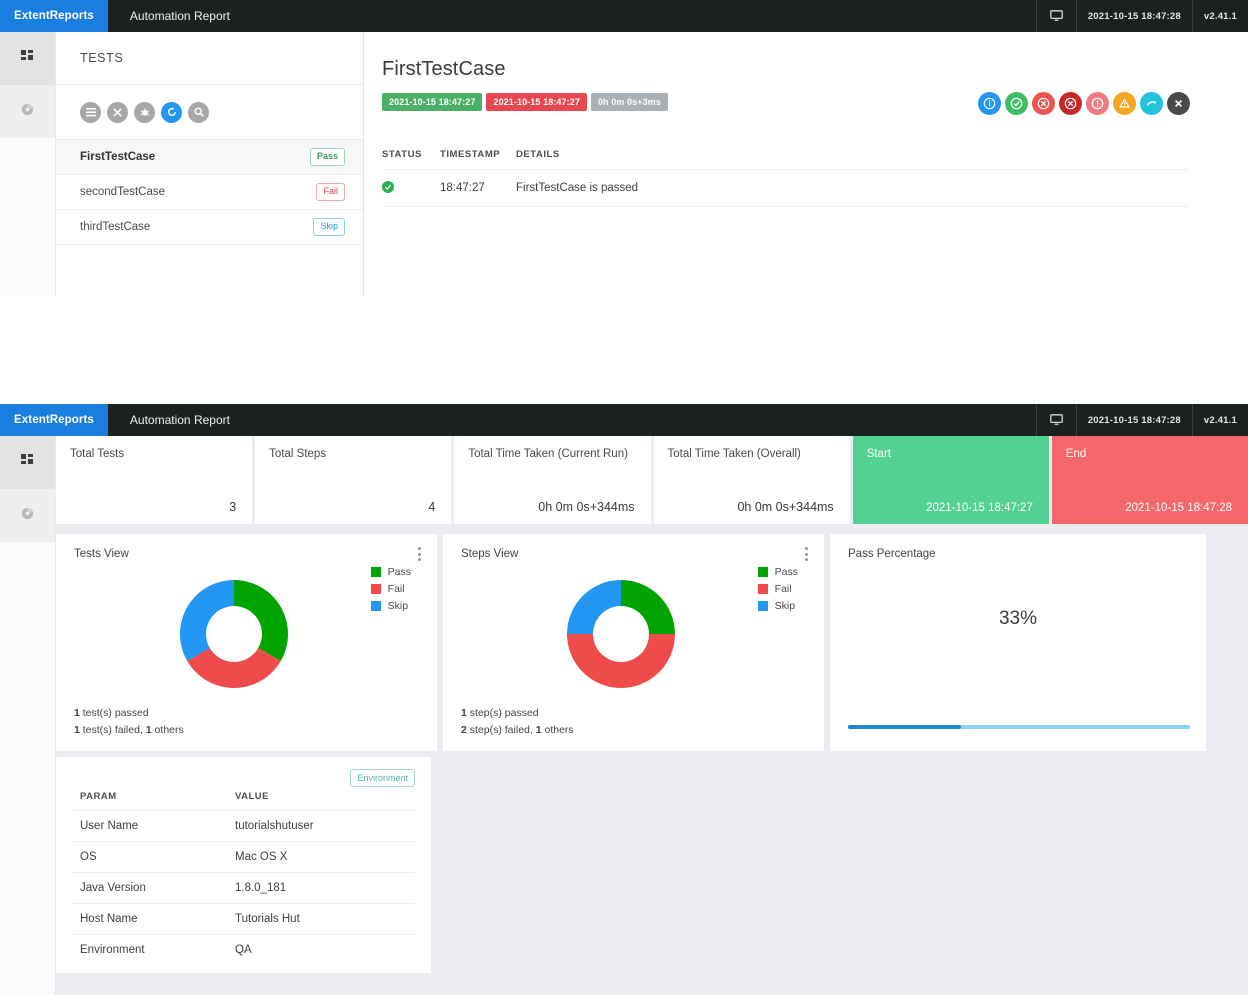 The width and height of the screenshot is (1248, 995). I want to click on kpi-value: 3, so click(233, 507).